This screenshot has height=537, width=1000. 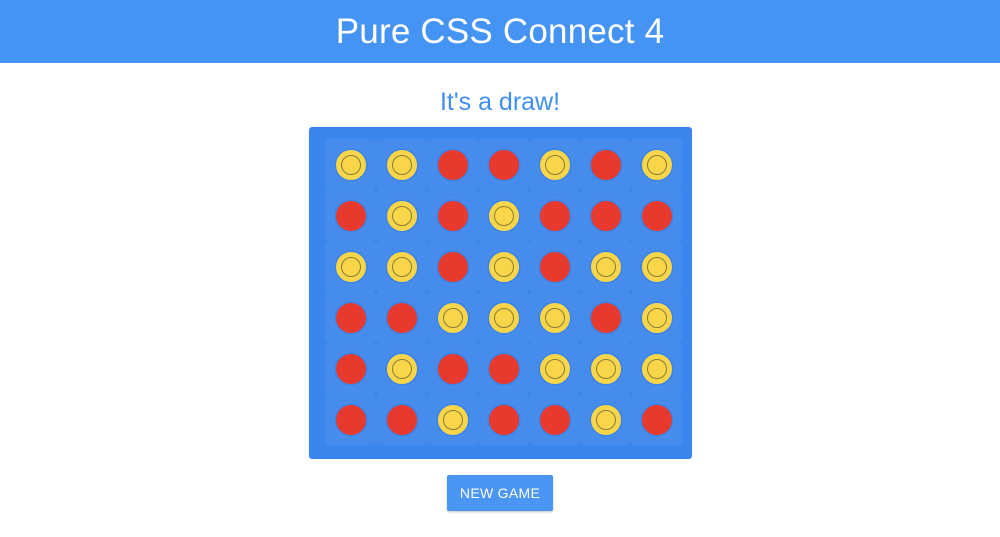 I want to click on page-title: Pure CSS Connect 4, so click(x=500, y=31).